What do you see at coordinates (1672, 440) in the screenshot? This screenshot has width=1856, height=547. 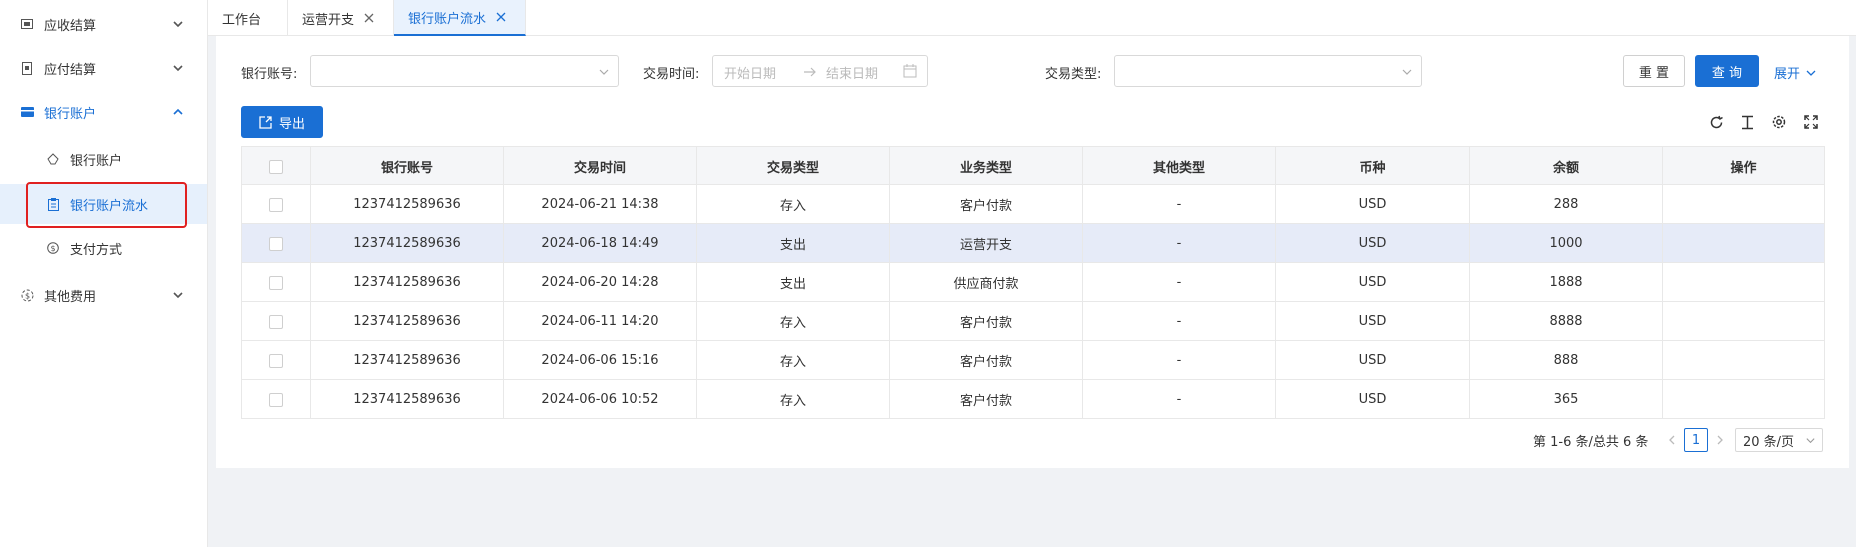 I see `chevron-left-icon` at bounding box center [1672, 440].